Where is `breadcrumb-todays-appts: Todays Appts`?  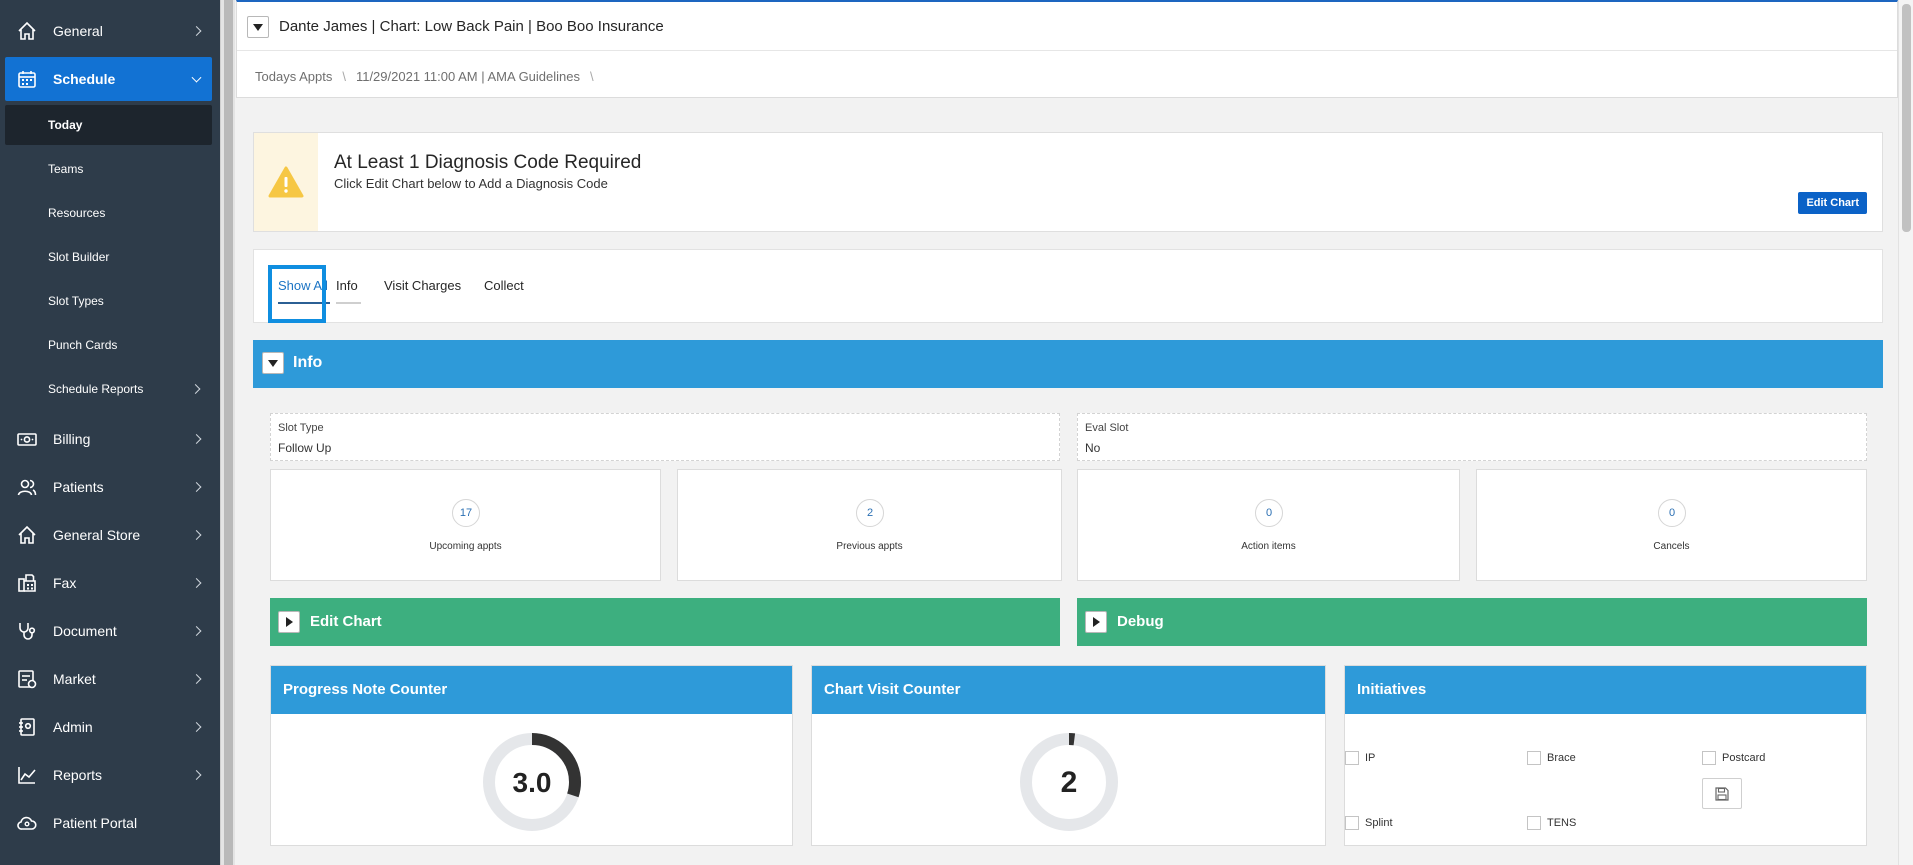 breadcrumb-todays-appts: Todays Appts is located at coordinates (293, 76).